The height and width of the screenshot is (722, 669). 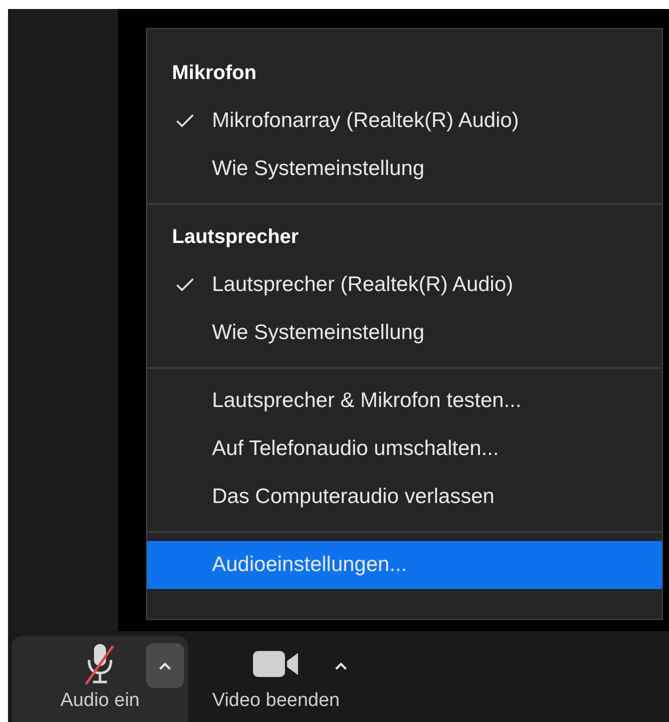 What do you see at coordinates (235, 237) in the screenshot?
I see `menu-section-title: Lautsprecher` at bounding box center [235, 237].